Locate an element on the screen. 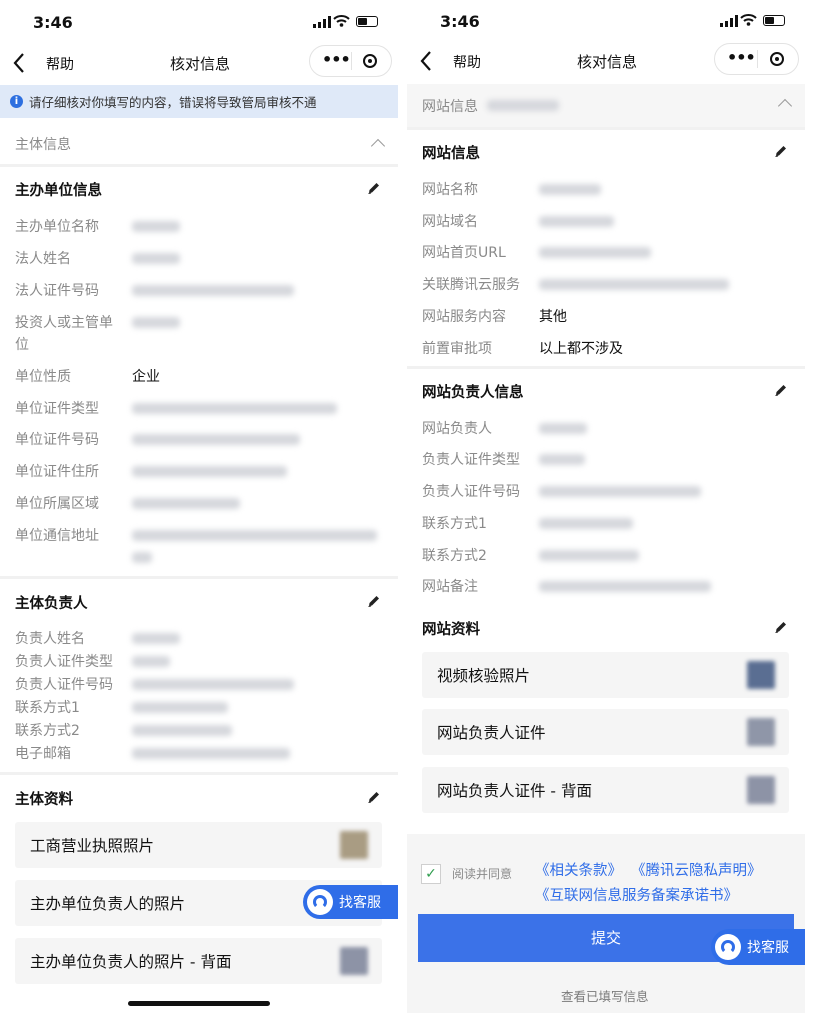 Image resolution: width=817 pixels, height=1013 pixels. field-label: 单位证件住所 is located at coordinates (57, 472).